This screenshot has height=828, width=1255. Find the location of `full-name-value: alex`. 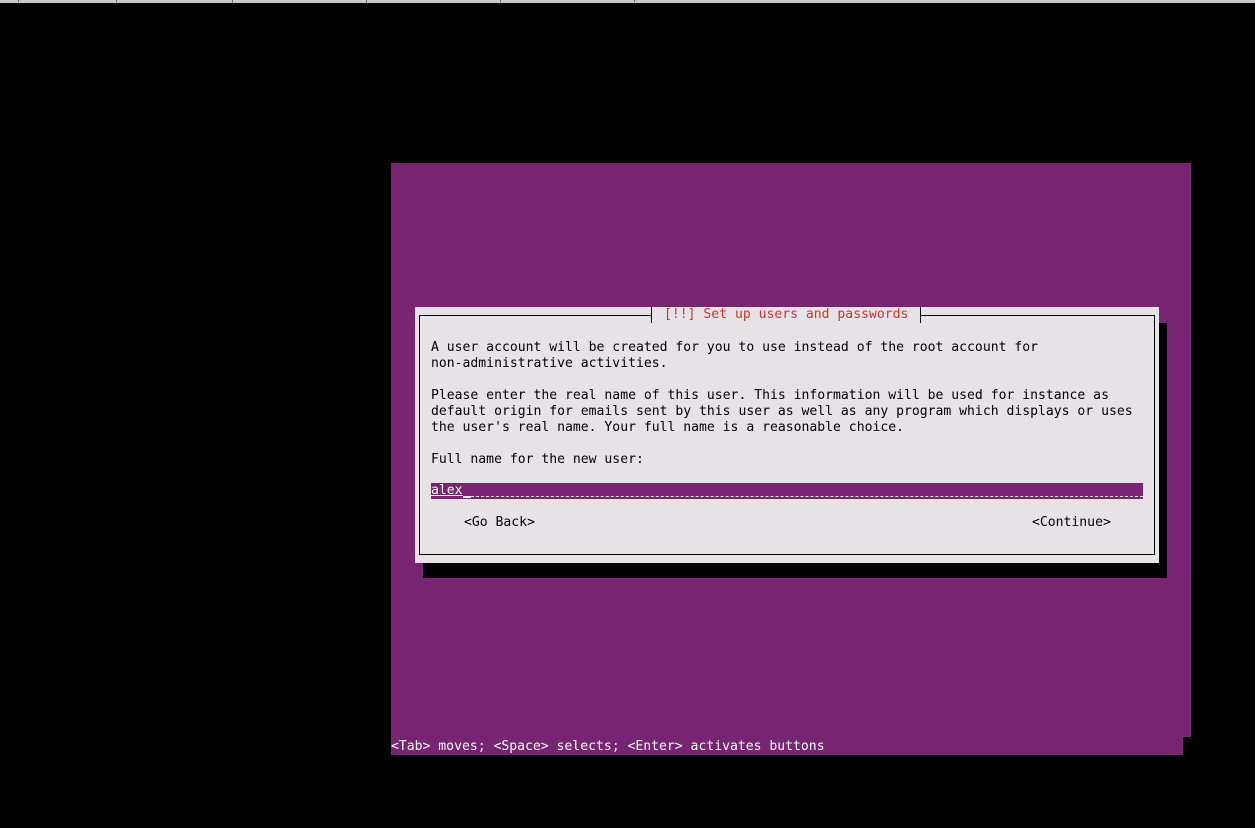

full-name-value: alex is located at coordinates (447, 490).